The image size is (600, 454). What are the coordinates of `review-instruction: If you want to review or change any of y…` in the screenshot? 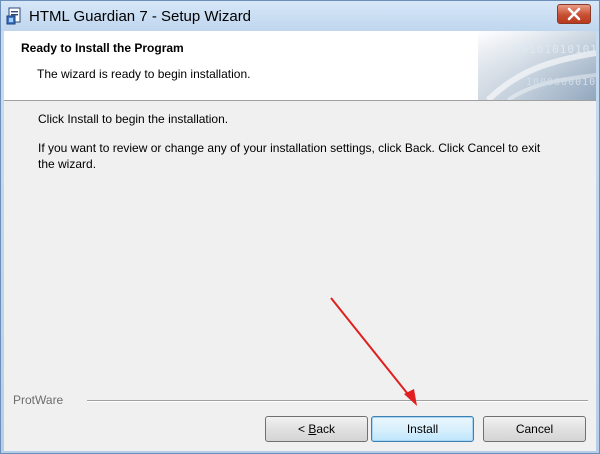 It's located at (289, 156).